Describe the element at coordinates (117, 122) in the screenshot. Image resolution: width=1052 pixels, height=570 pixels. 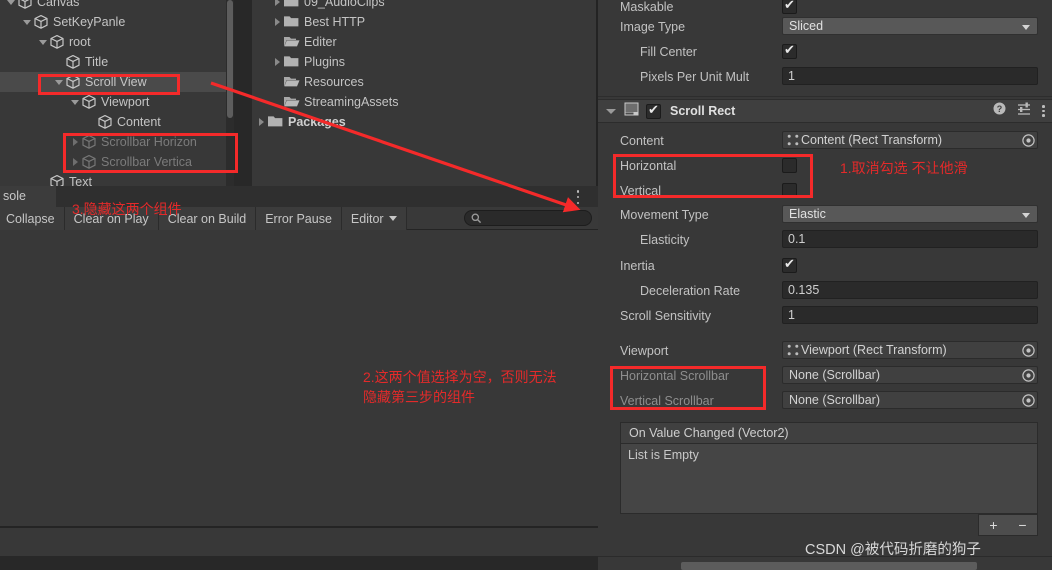
I see `hierarchy-item-content: Content` at that location.